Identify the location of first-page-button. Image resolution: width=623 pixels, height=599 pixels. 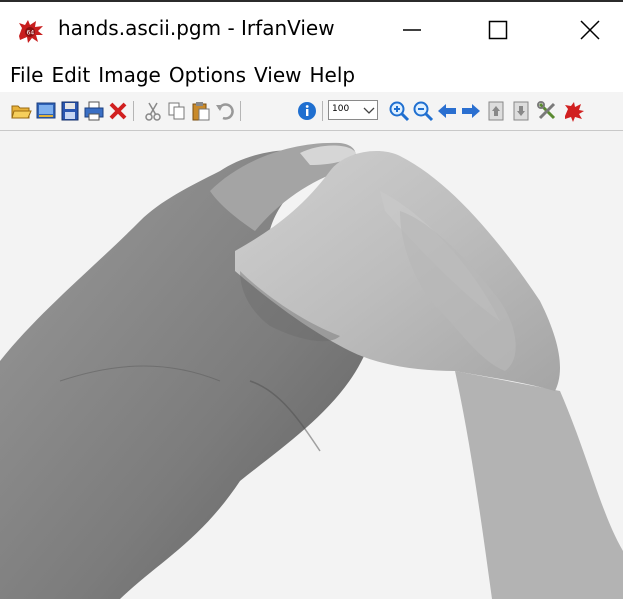
(496, 111).